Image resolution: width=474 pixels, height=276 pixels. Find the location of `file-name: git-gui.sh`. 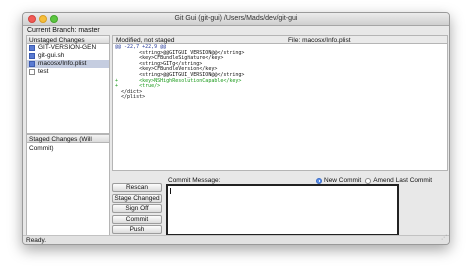

file-name: git-gui.sh is located at coordinates (51, 55).